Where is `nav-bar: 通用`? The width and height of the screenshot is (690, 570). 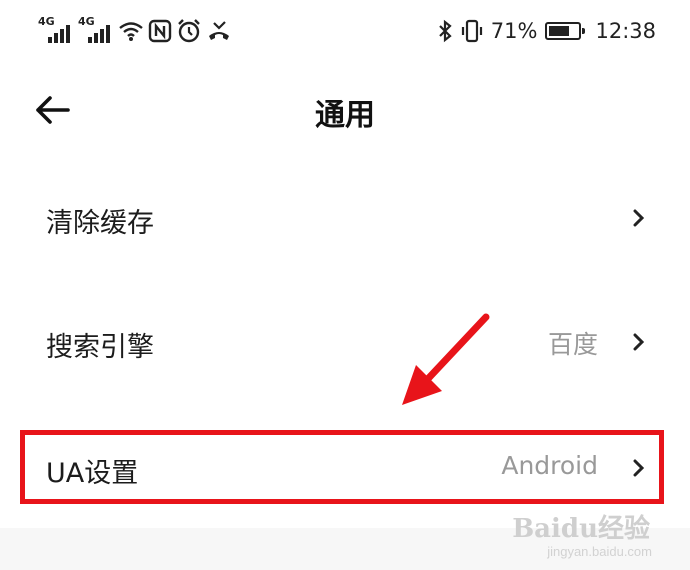
nav-bar: 通用 is located at coordinates (345, 110).